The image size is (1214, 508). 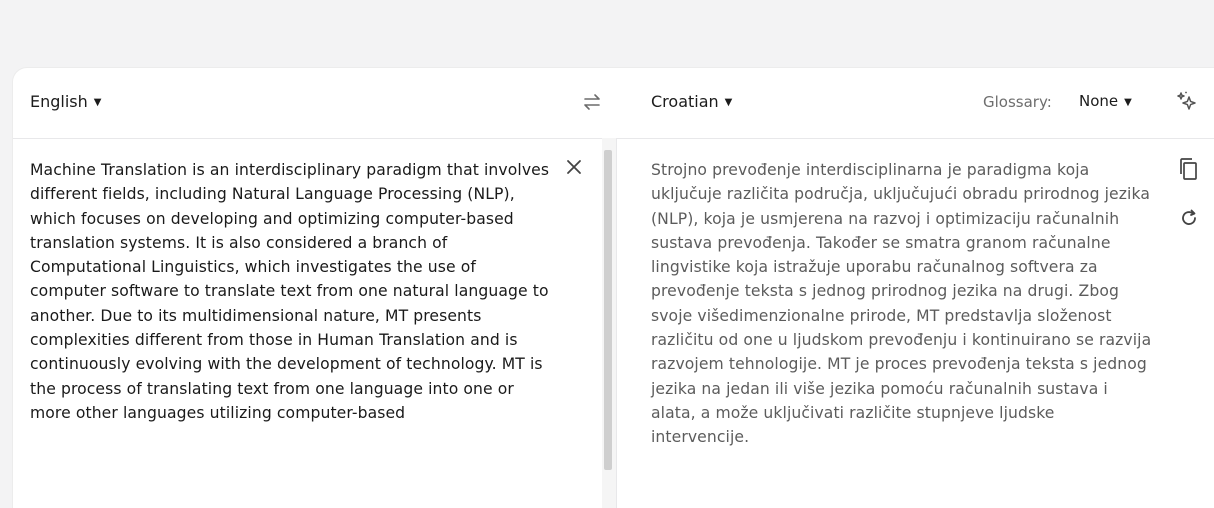 What do you see at coordinates (616, 323) in the screenshot?
I see `panel-divider` at bounding box center [616, 323].